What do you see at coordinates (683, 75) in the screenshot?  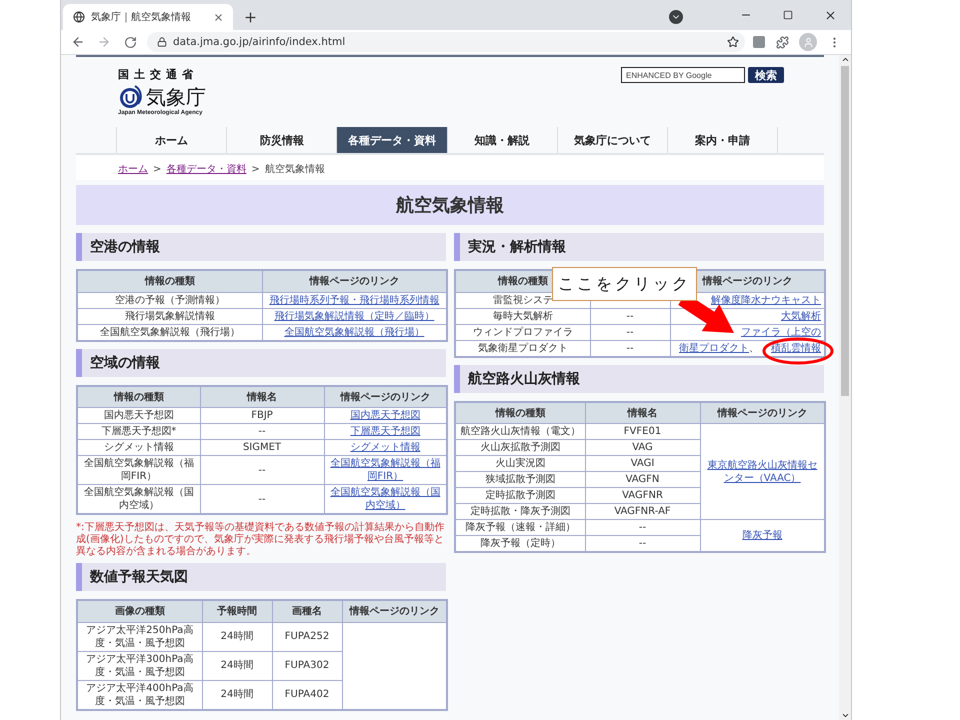 I see `search-field: ENHANCED BY Google` at bounding box center [683, 75].